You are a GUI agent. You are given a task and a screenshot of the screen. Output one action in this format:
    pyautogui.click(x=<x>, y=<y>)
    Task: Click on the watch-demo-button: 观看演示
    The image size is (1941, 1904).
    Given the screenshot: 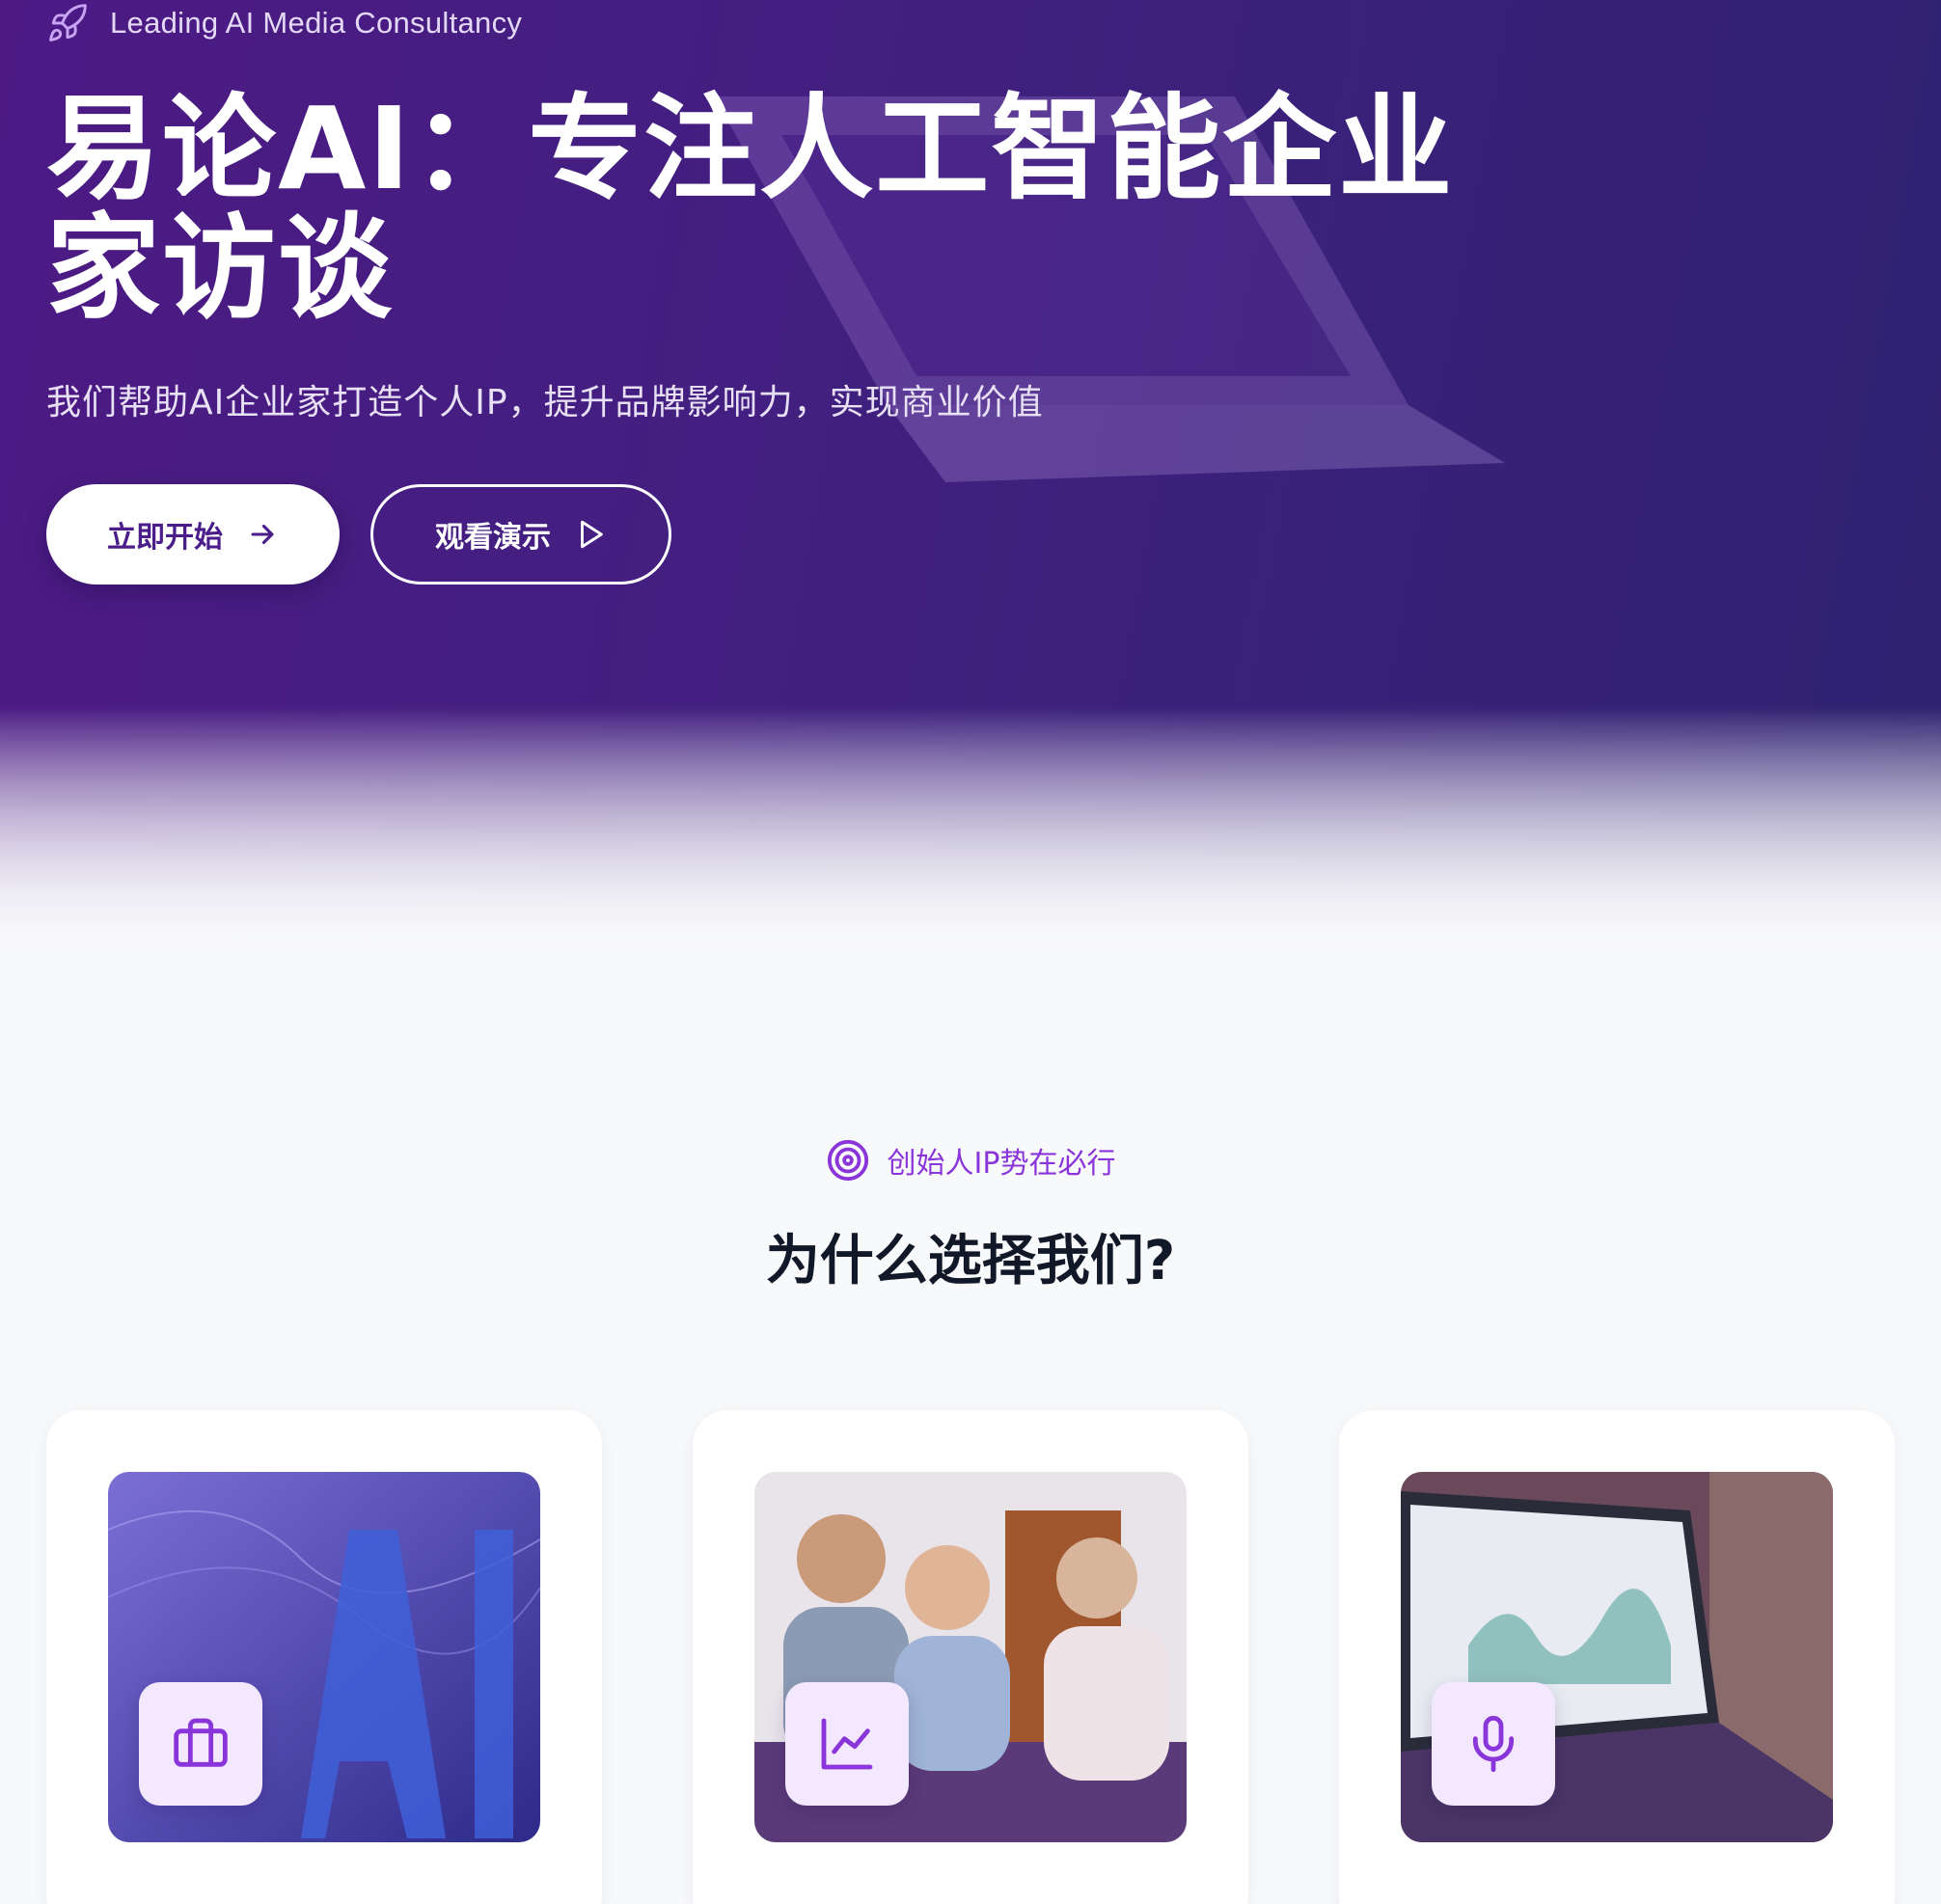 What is the action you would take?
    pyautogui.click(x=520, y=534)
    